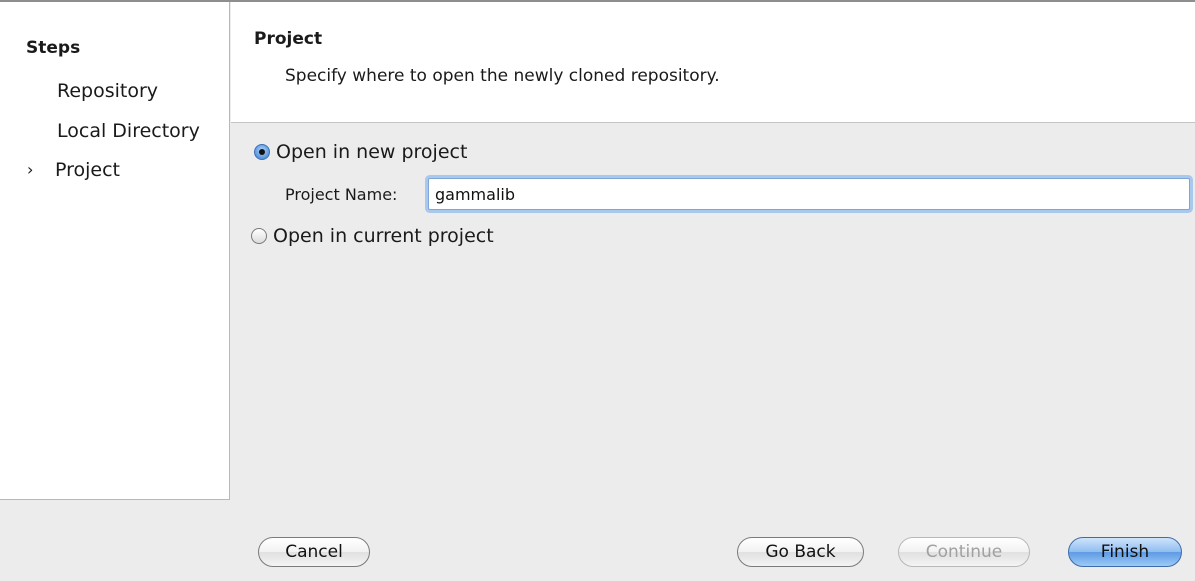 Image resolution: width=1195 pixels, height=581 pixels. What do you see at coordinates (259, 236) in the screenshot?
I see `radio-button-unselected` at bounding box center [259, 236].